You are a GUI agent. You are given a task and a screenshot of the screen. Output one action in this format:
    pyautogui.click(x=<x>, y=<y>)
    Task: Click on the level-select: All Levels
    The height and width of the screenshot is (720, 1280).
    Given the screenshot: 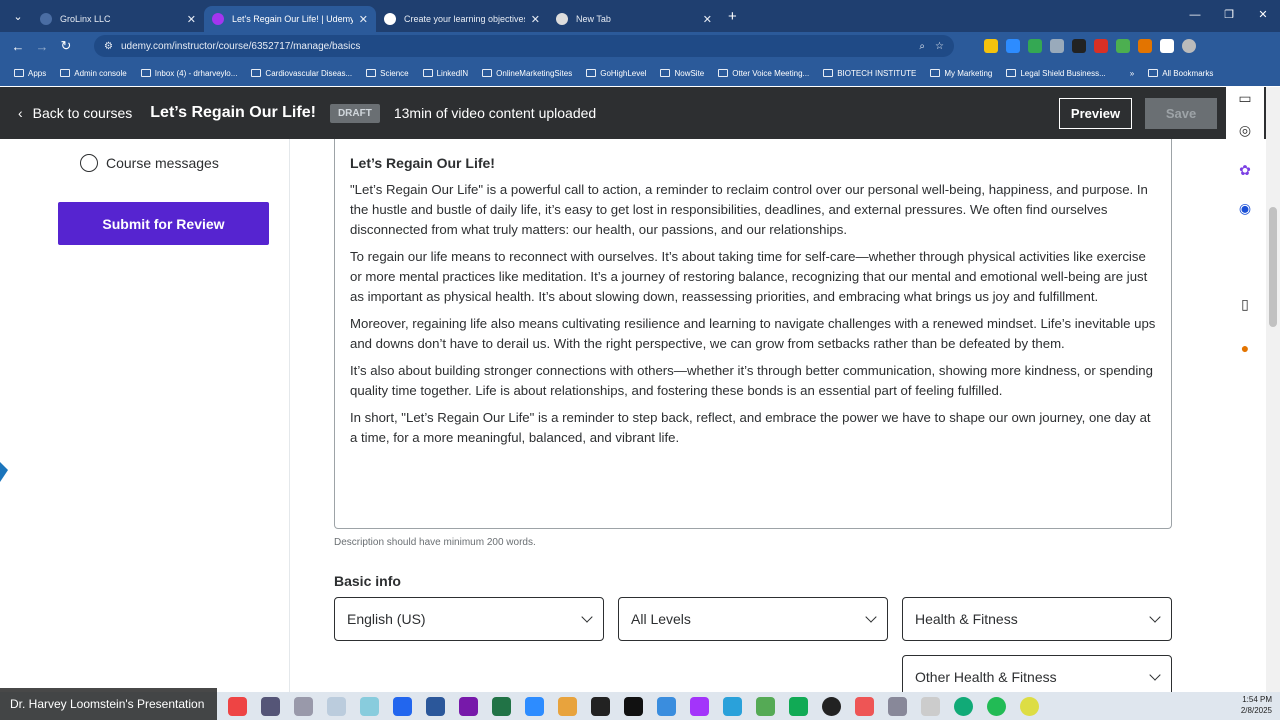 What is the action you would take?
    pyautogui.click(x=753, y=619)
    